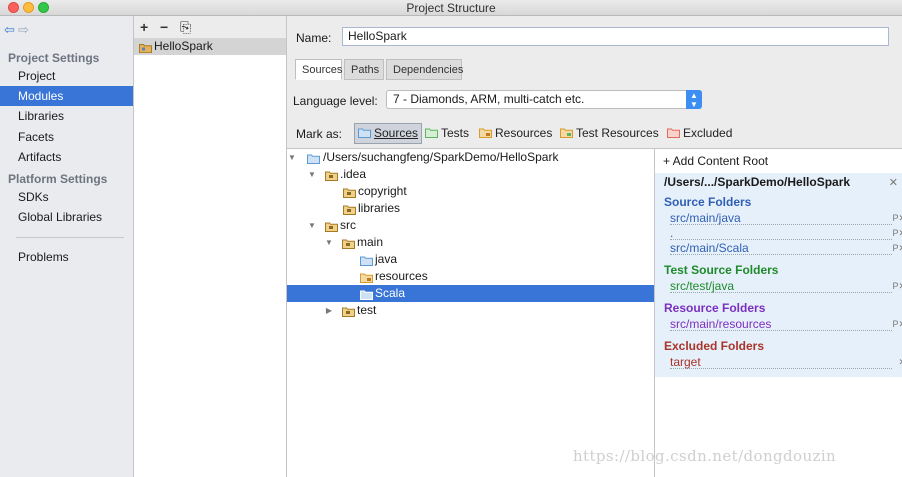  I want to click on sidebar-item-global-libraries: Global Libraries, so click(66, 217).